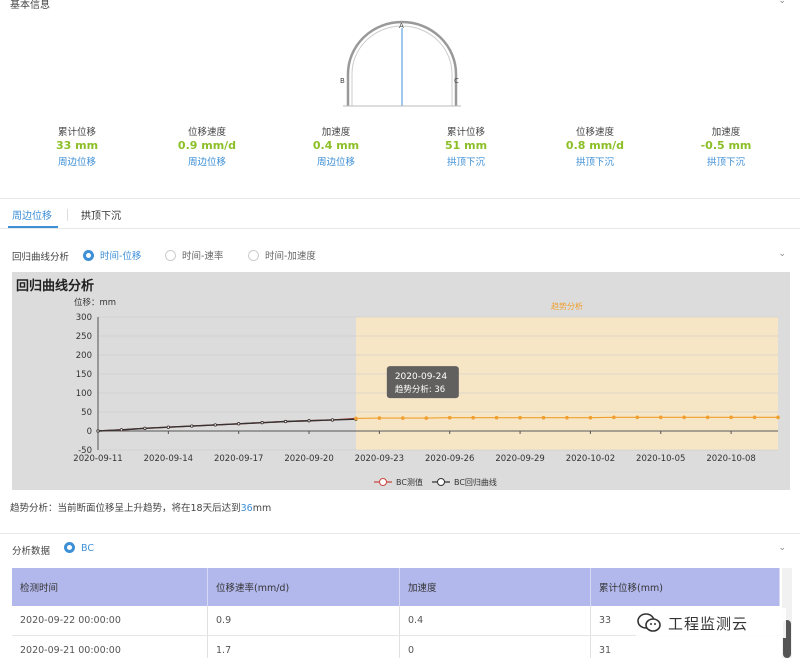  What do you see at coordinates (84, 394) in the screenshot?
I see `y-tick-label: 100` at bounding box center [84, 394].